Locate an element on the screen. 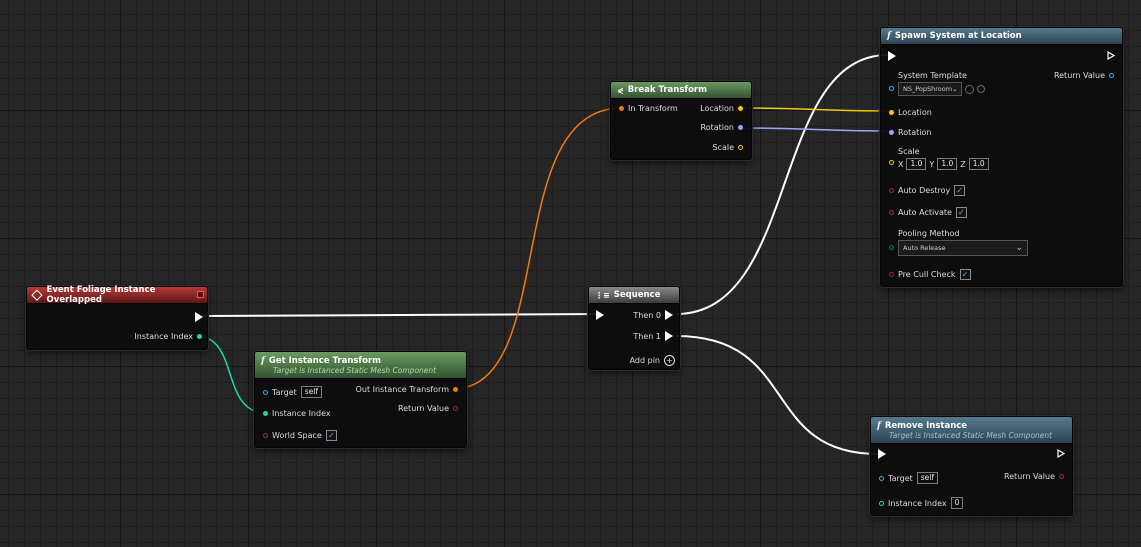 The height and width of the screenshot is (547, 1141). get-transform-out-transform-pin: Out Instance Transform is located at coordinates (407, 389).